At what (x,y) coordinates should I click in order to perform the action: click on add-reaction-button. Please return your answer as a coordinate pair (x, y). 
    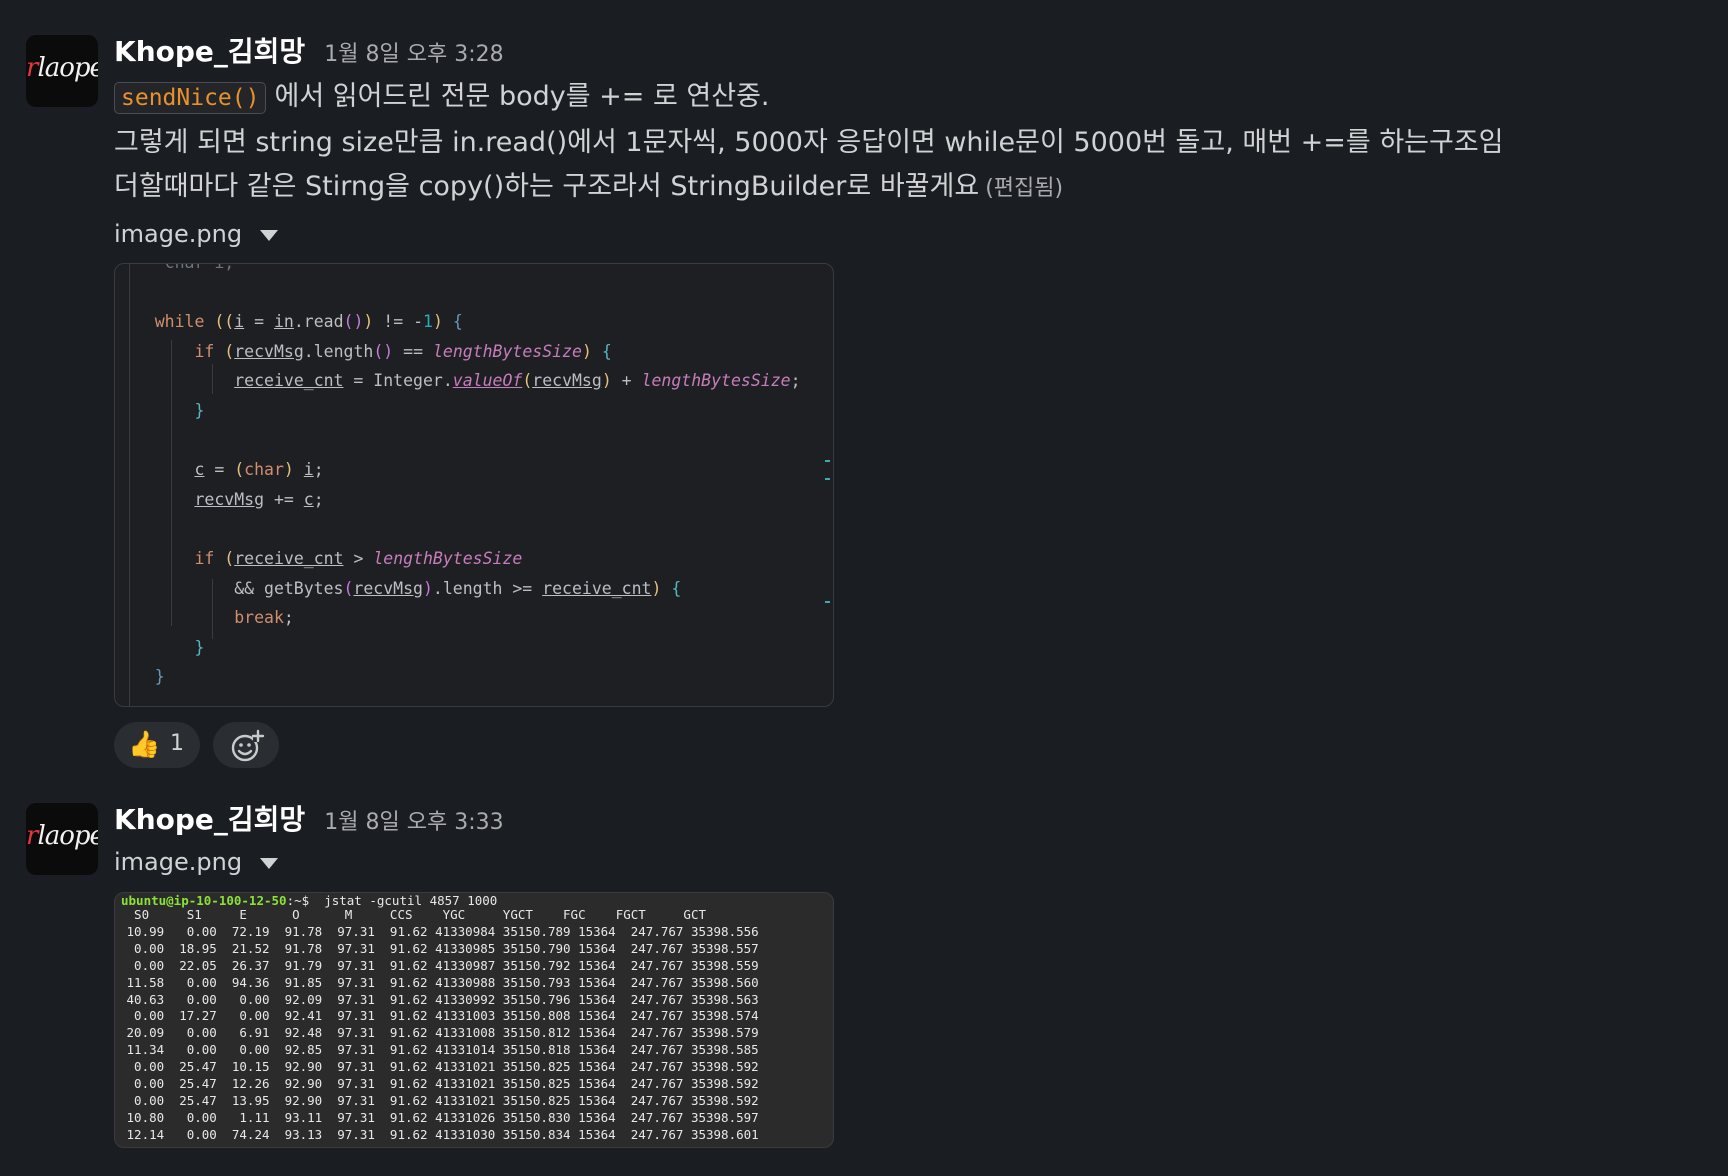
    Looking at the image, I should click on (246, 745).